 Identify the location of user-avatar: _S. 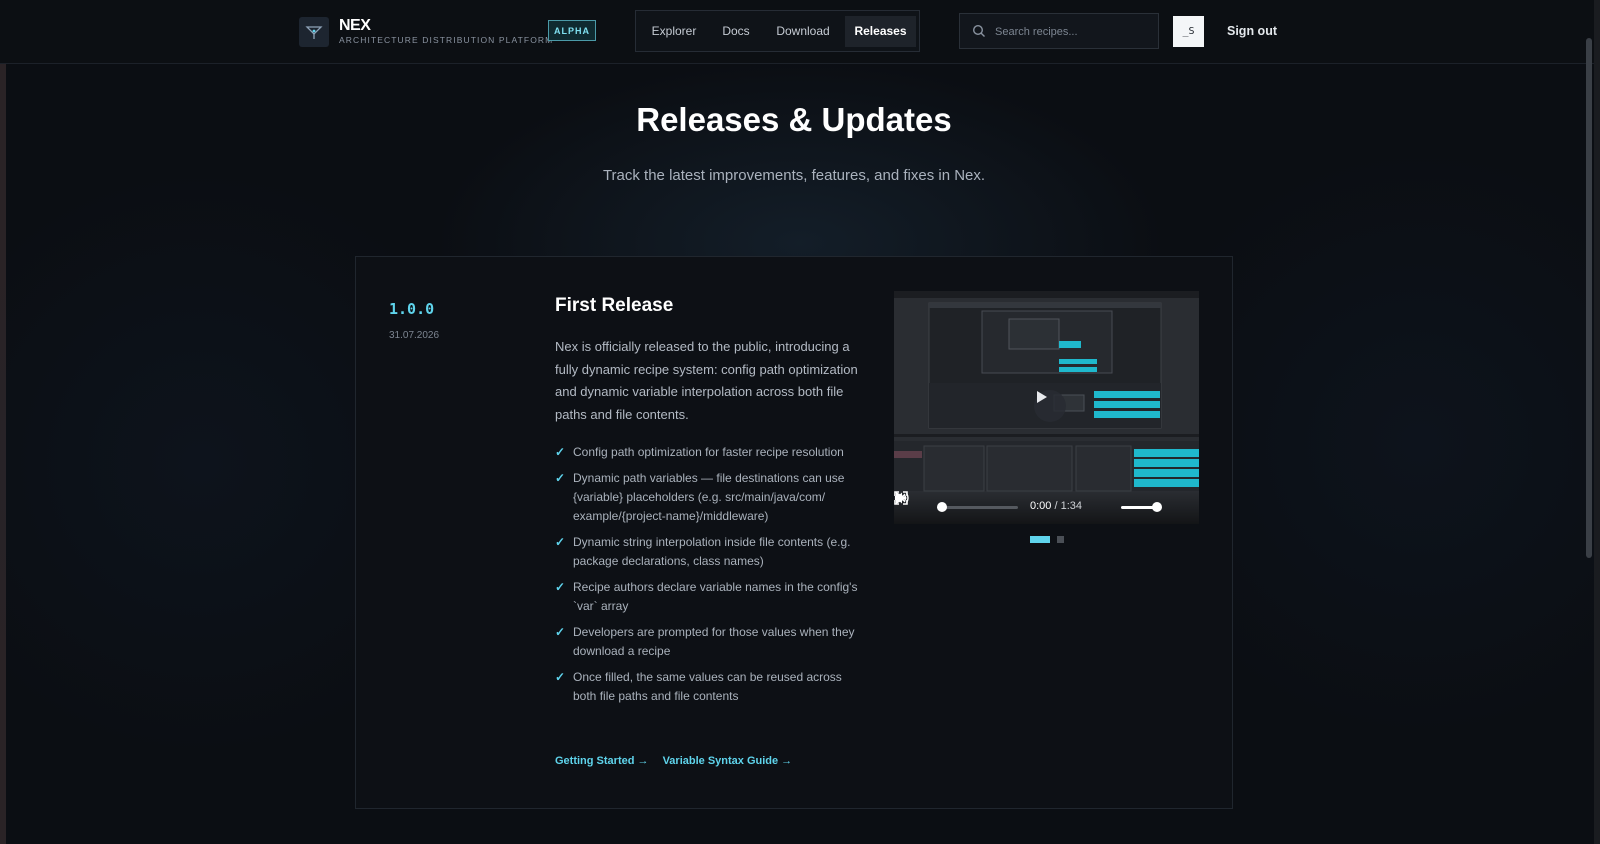
(1188, 31).